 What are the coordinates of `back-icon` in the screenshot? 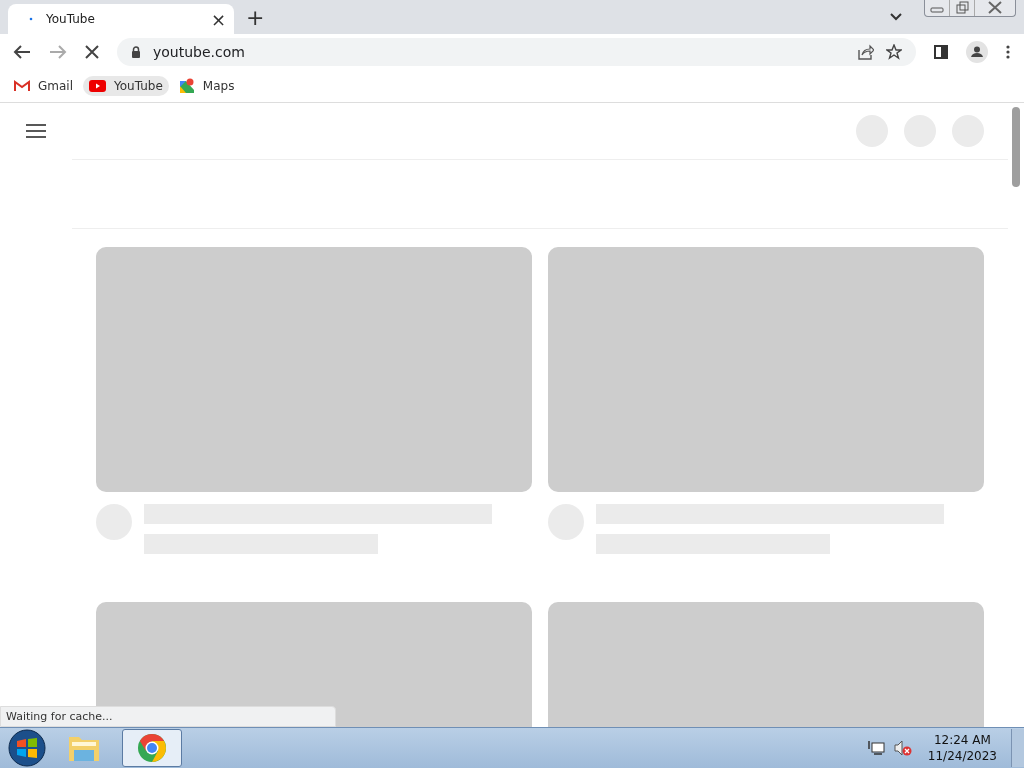 It's located at (22, 52).